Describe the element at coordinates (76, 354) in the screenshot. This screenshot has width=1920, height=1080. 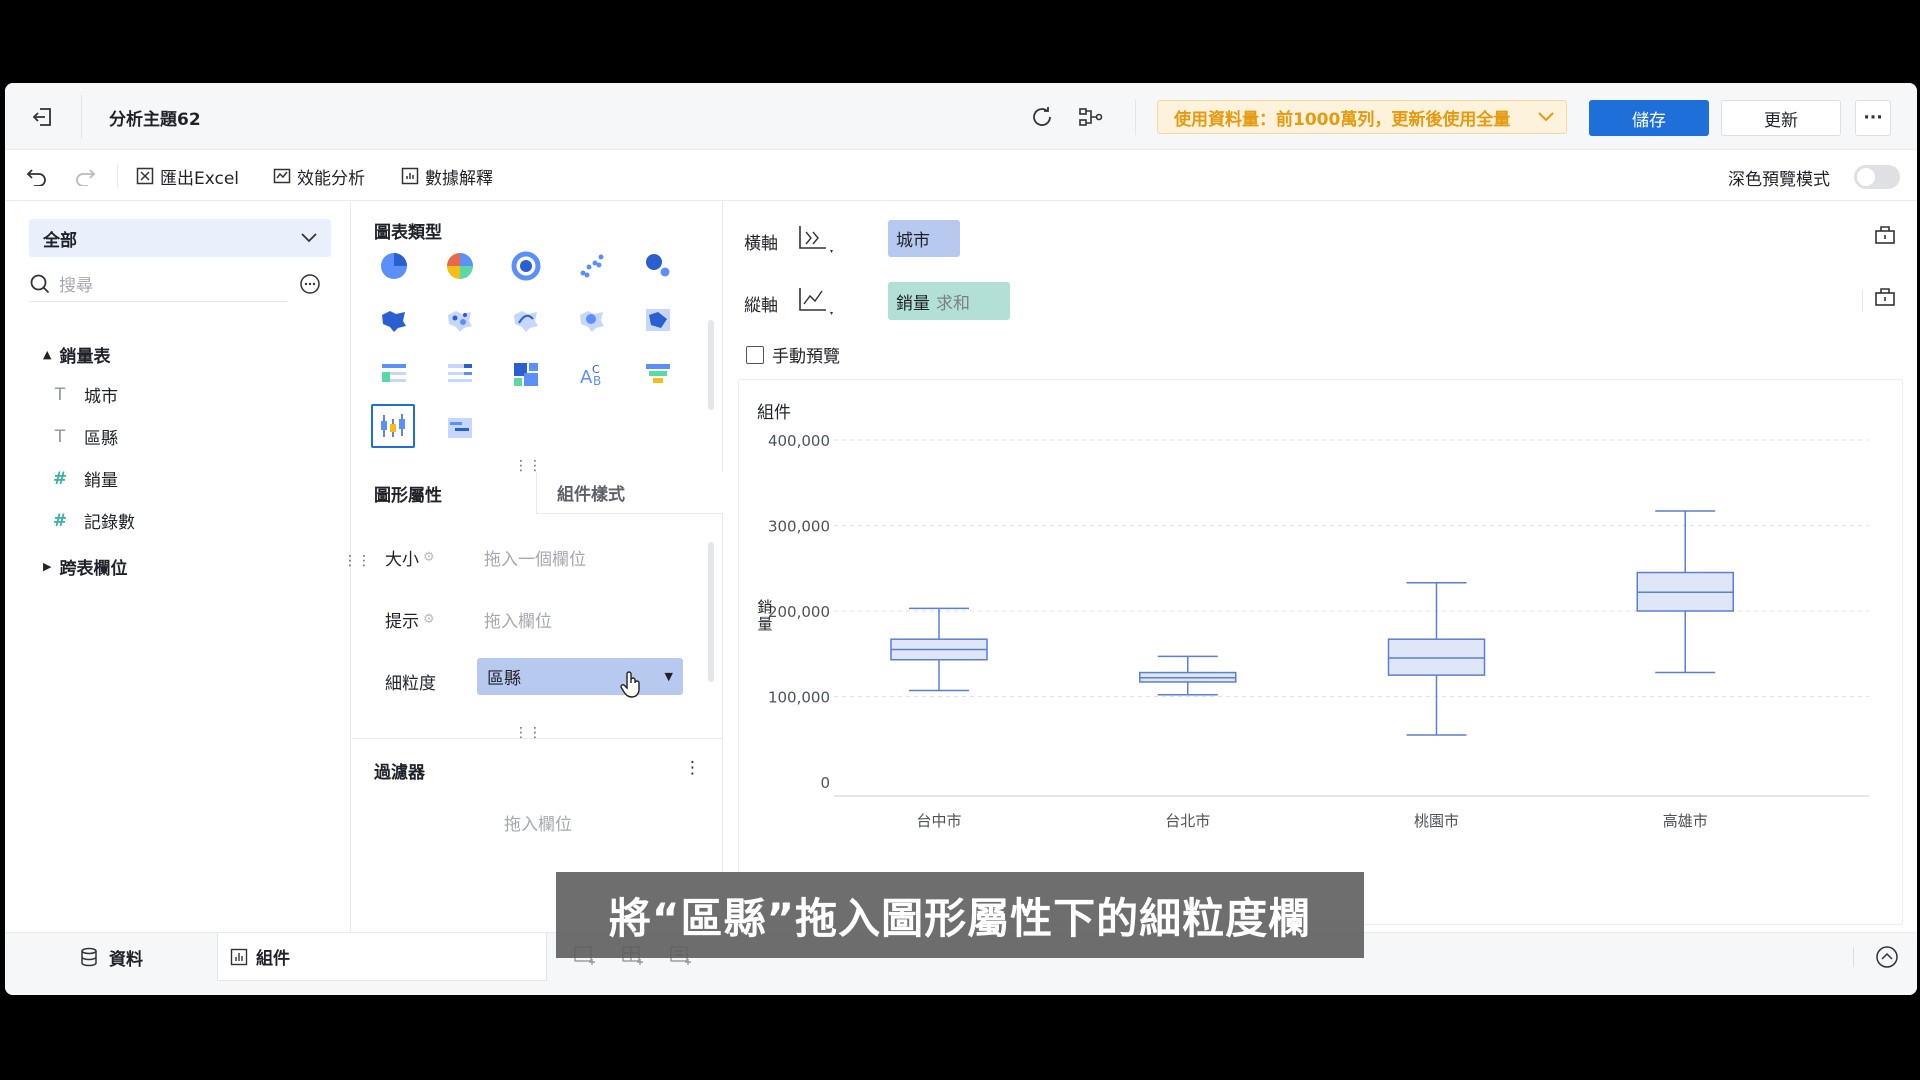
I see `table-node: ▲ 銷量表` at that location.